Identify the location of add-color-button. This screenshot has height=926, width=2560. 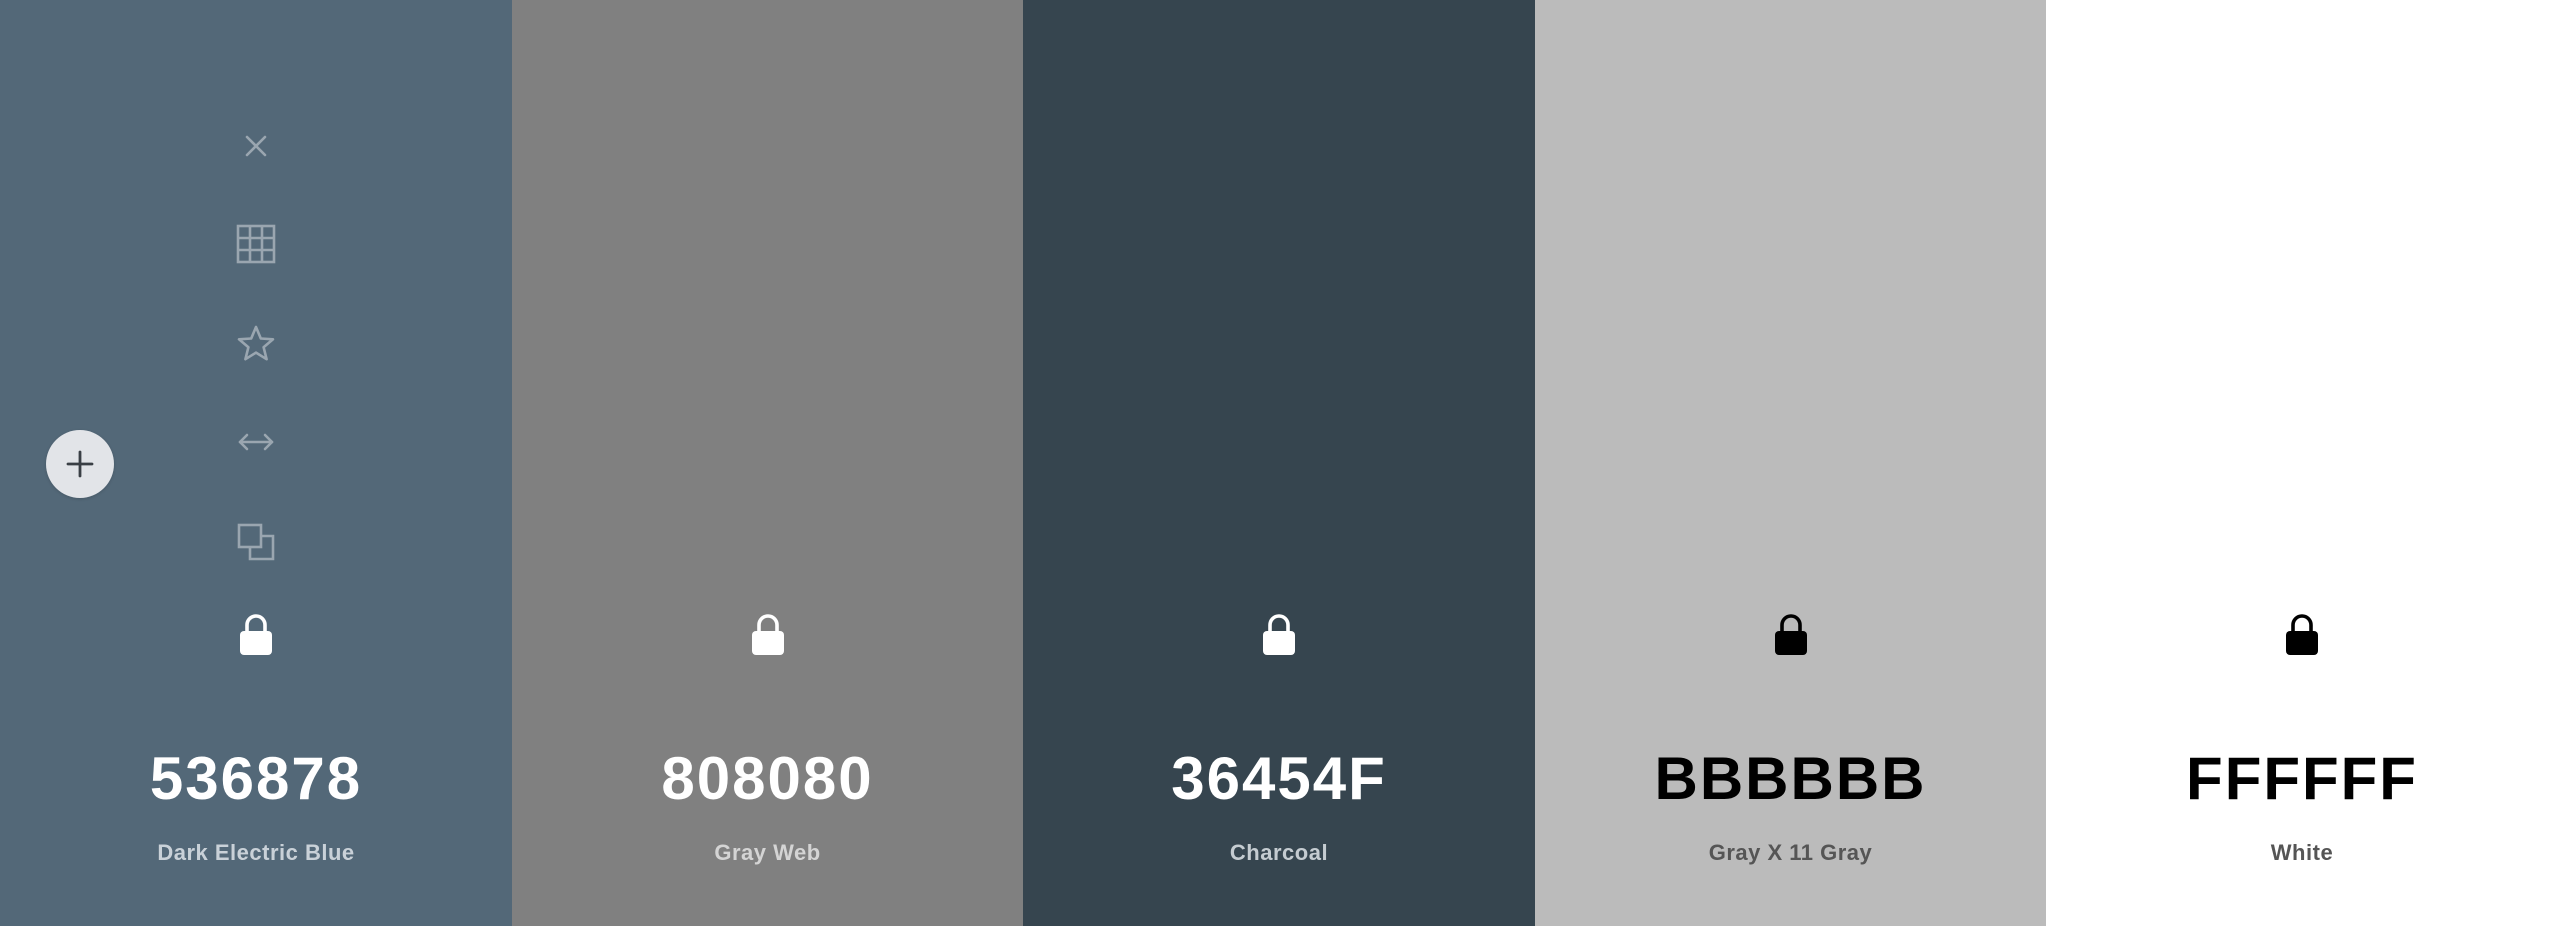
(80, 464).